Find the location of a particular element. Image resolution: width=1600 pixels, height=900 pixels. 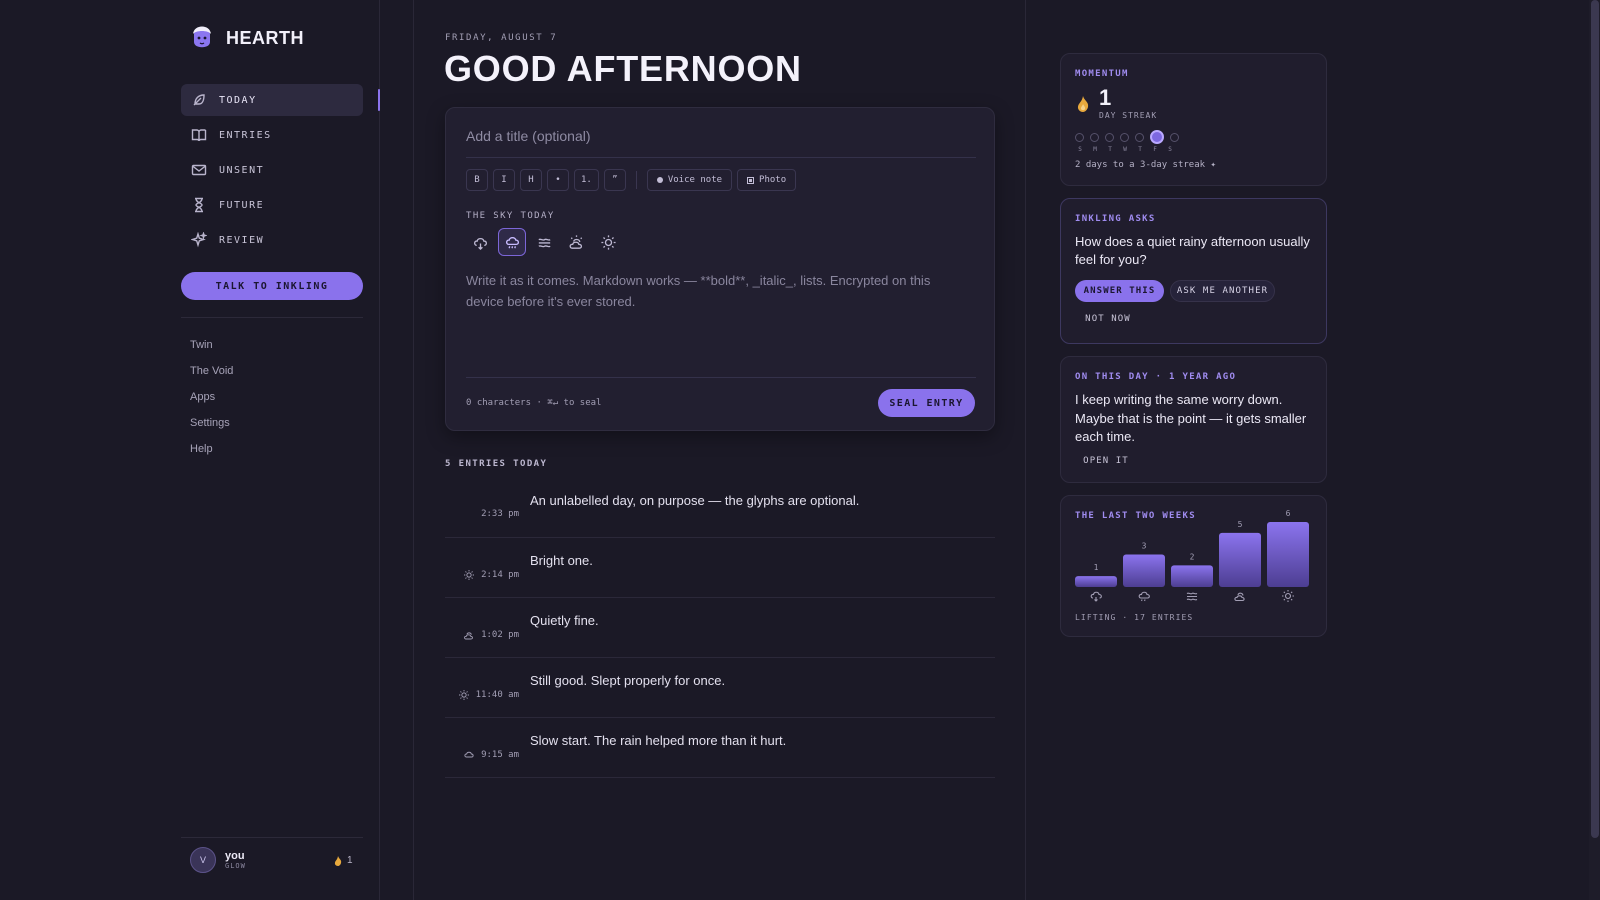

sky-option-rain is located at coordinates (480, 242).